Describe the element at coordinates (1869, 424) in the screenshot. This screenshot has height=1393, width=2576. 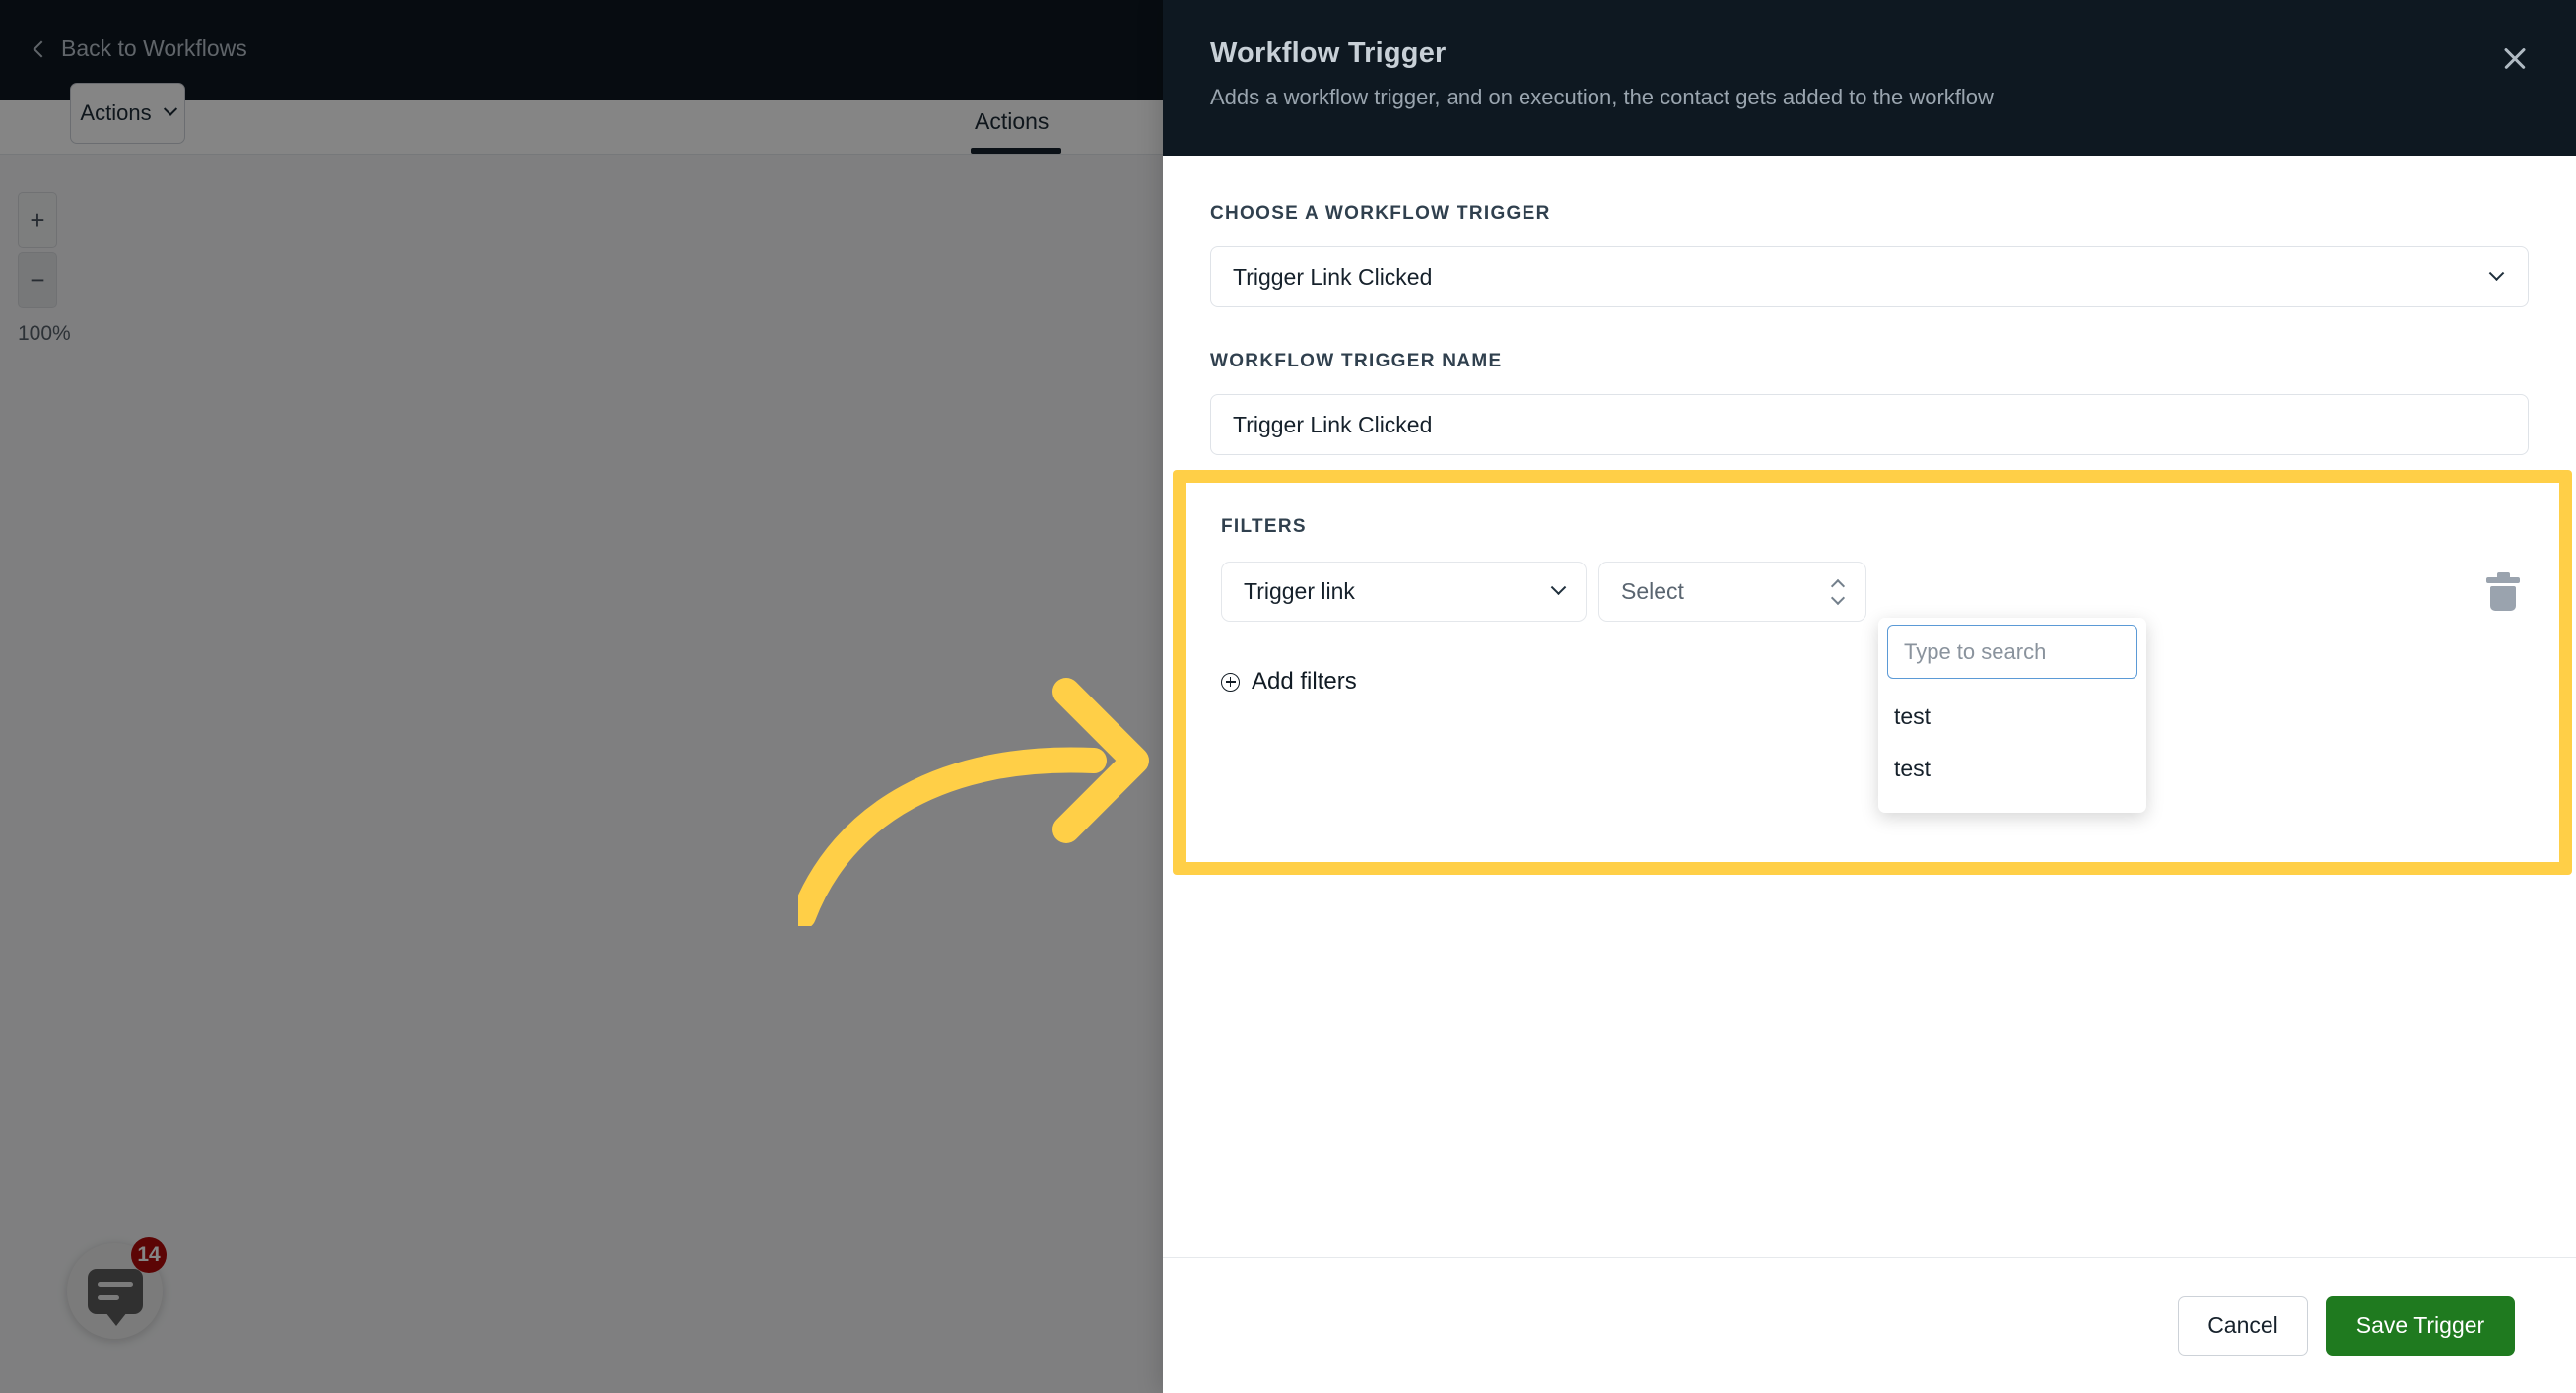
I see `trigger-name-input: Trigger Link Clicked` at that location.